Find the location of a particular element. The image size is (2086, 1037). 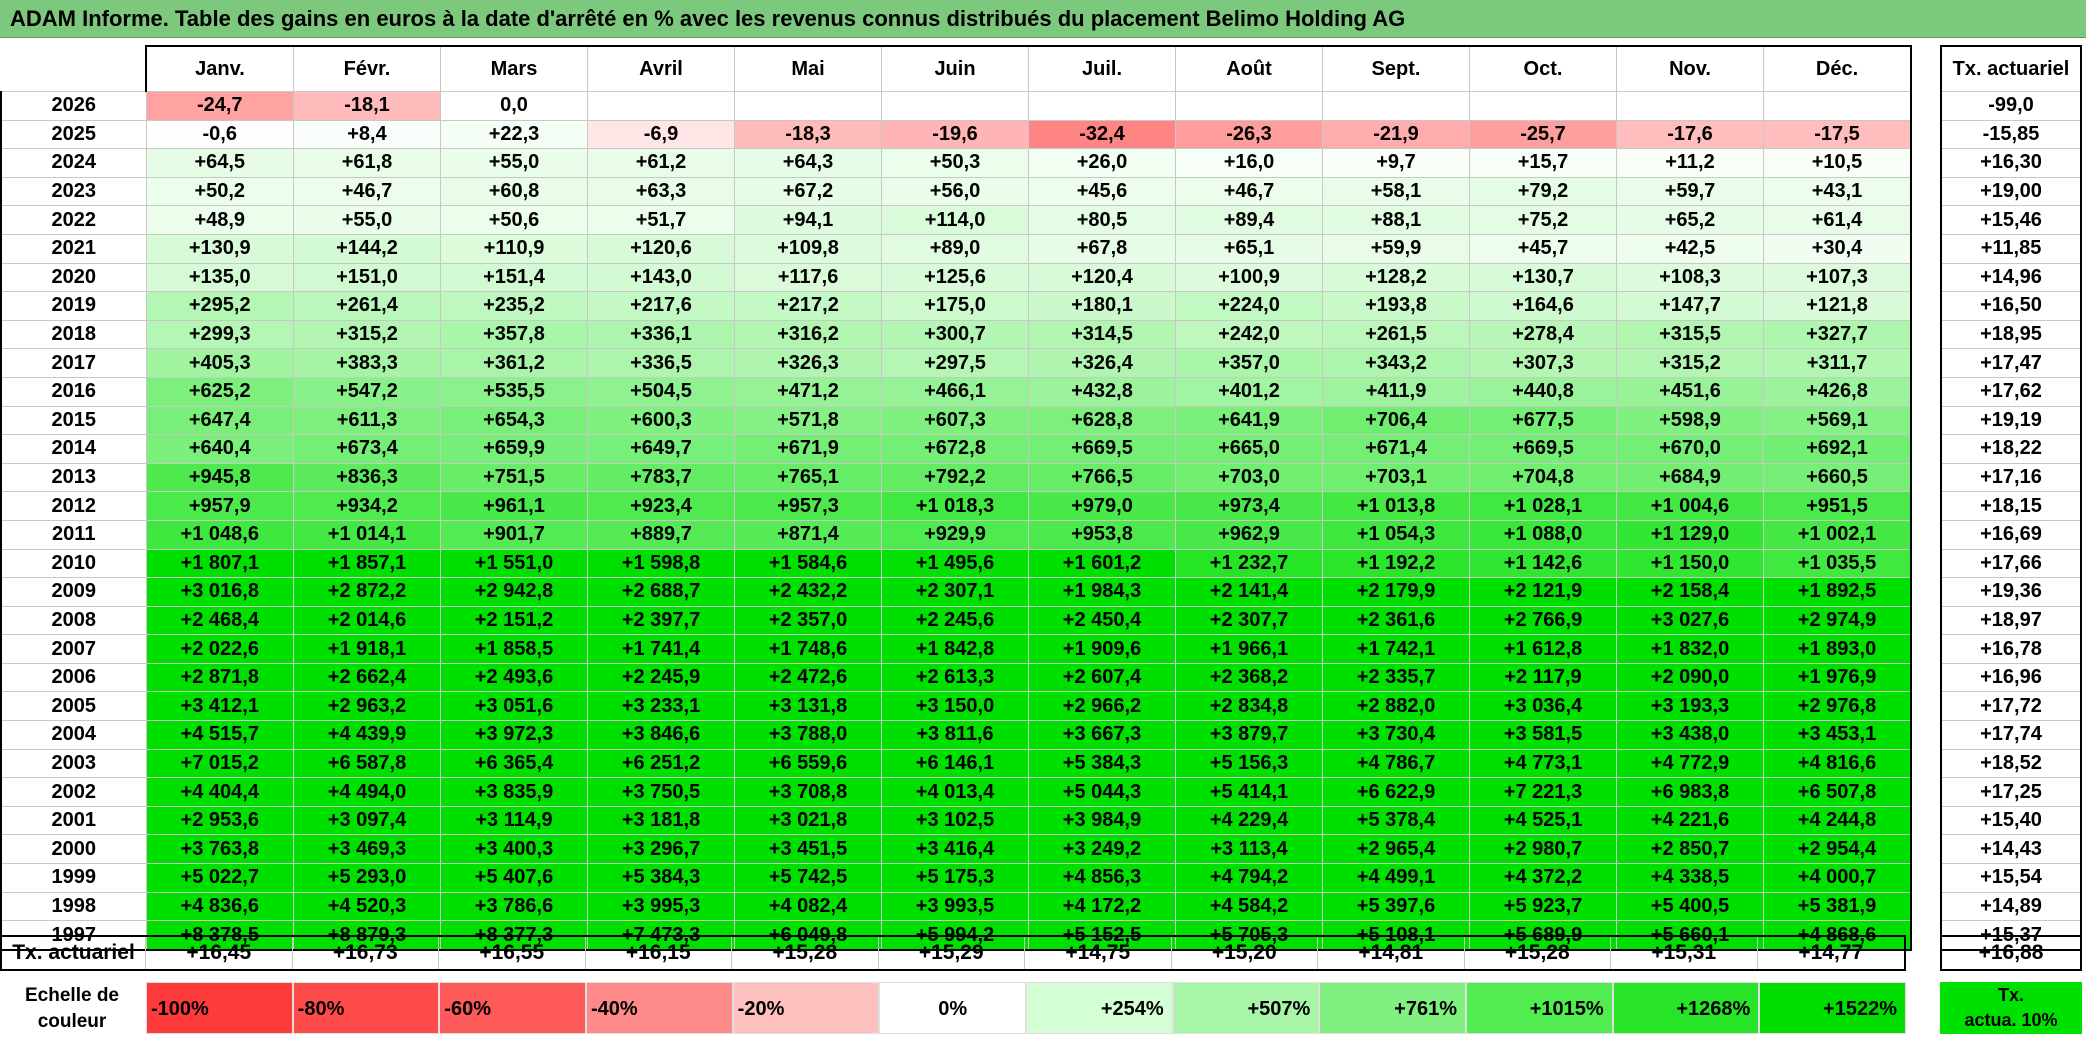

actu-cell: +16,78 is located at coordinates (2011, 649).